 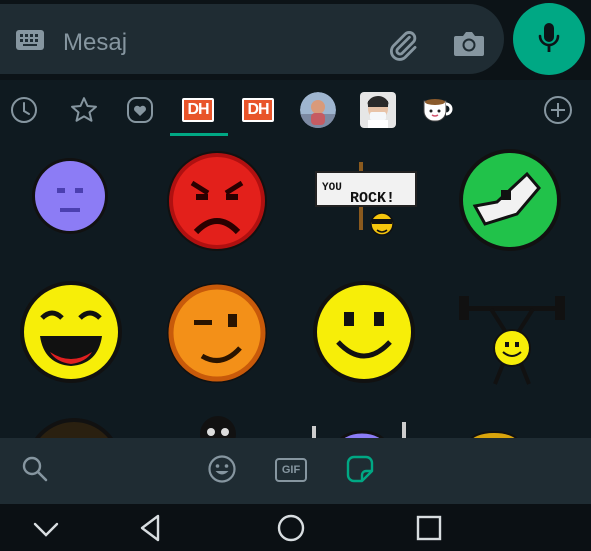 What do you see at coordinates (512, 340) in the screenshot?
I see `sticker-weightlifter` at bounding box center [512, 340].